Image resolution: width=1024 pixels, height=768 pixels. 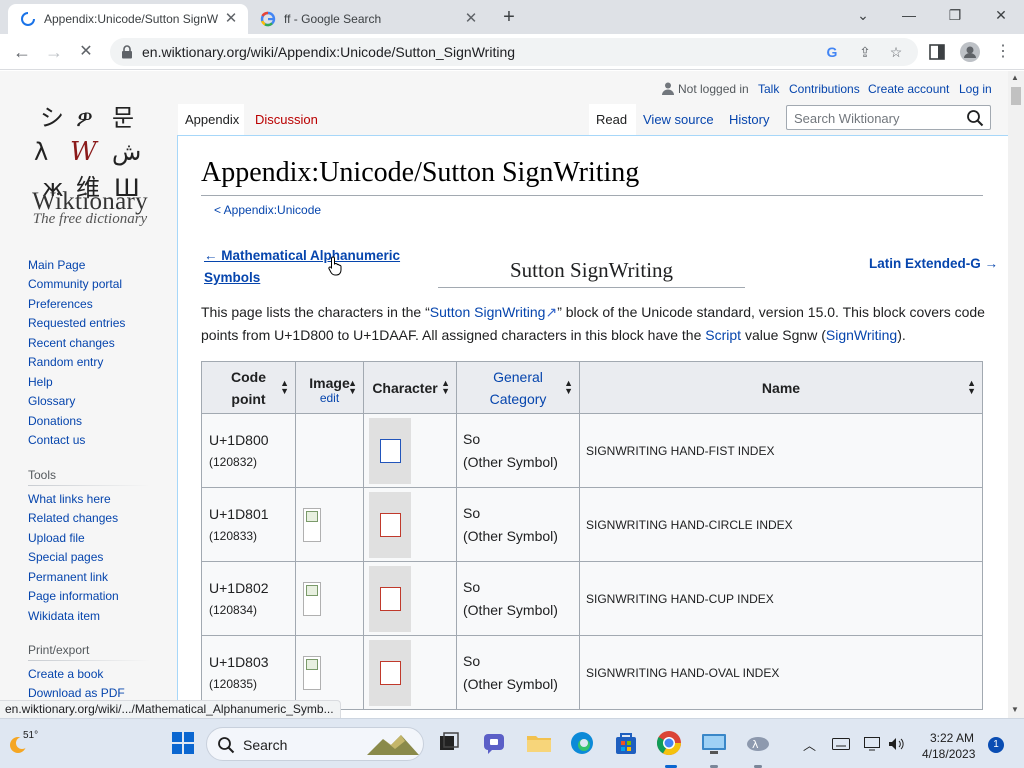 I want to click on taskbar-search-box: Search, so click(x=315, y=744).